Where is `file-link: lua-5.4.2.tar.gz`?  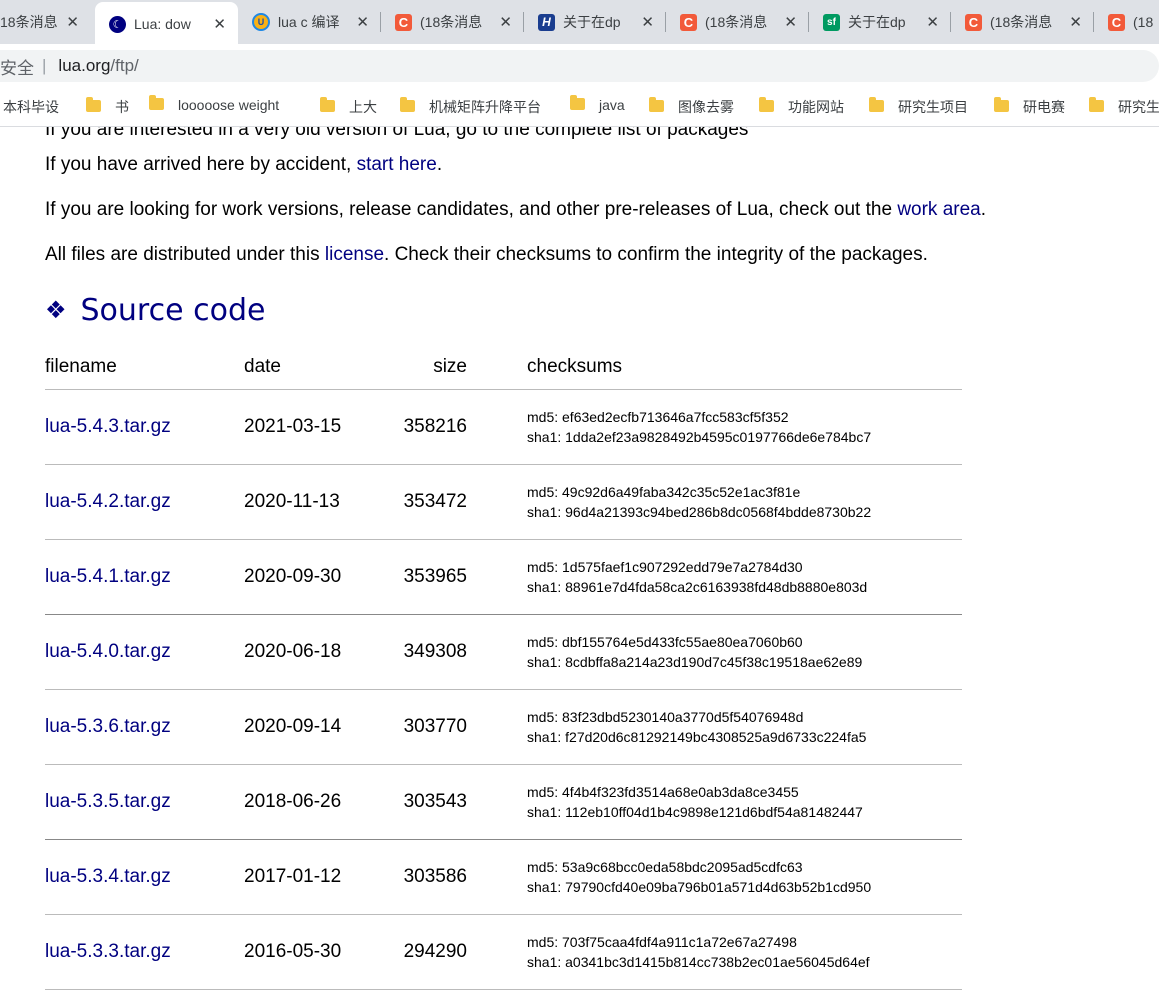 file-link: lua-5.4.2.tar.gz is located at coordinates (108, 501).